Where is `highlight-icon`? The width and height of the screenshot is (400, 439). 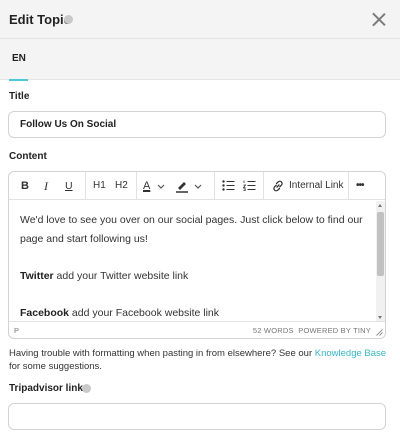
highlight-icon is located at coordinates (182, 187).